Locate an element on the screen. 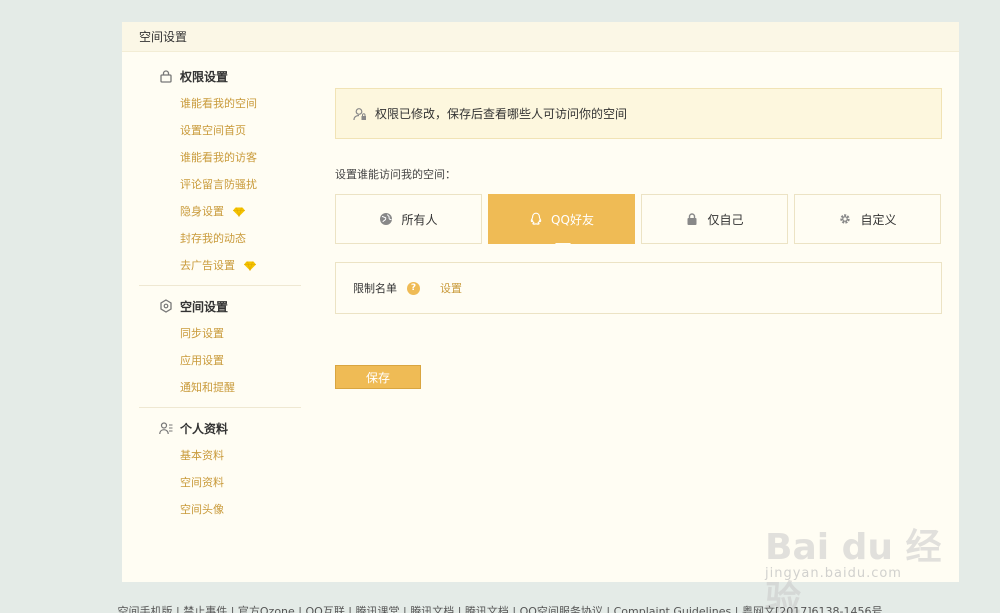 Image resolution: width=1000 pixels, height=613 pixels. sidebar-item-label: 谁能看我的访客 is located at coordinates (218, 157).